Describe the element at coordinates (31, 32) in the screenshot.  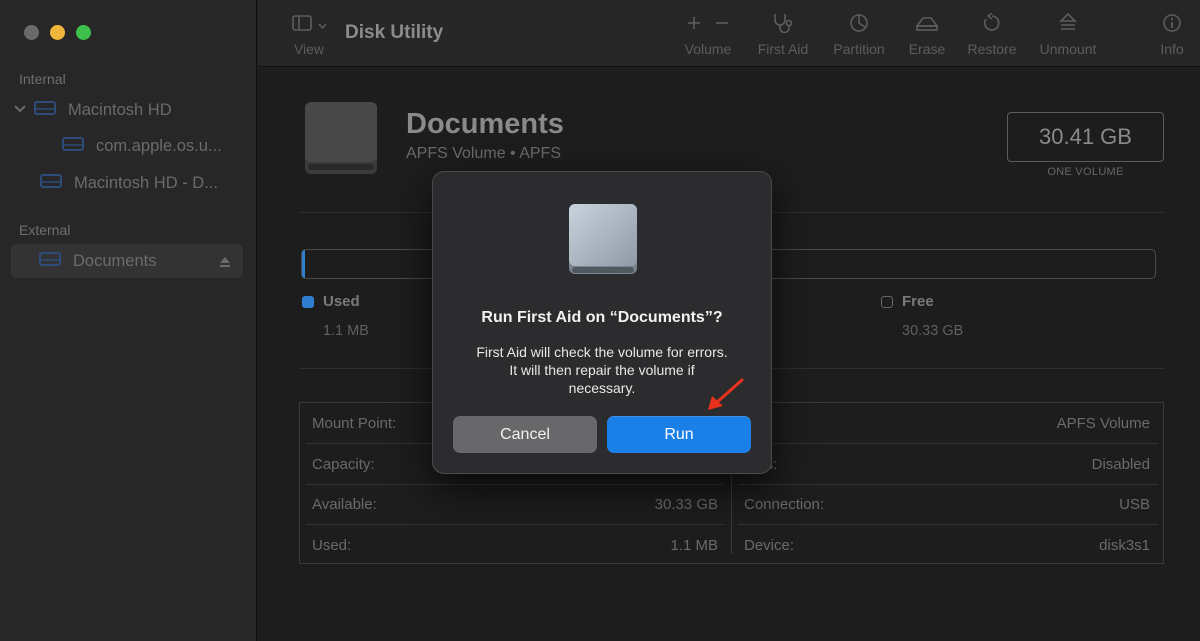
I see `close-window-button` at that location.